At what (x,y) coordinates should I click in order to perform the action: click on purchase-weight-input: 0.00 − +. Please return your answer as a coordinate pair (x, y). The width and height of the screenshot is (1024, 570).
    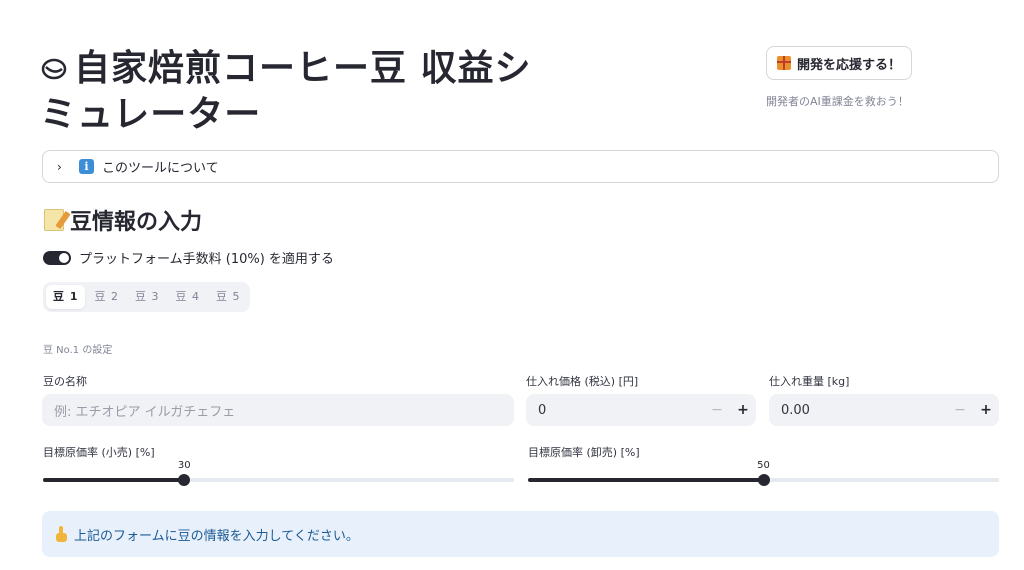
    Looking at the image, I should click on (884, 410).